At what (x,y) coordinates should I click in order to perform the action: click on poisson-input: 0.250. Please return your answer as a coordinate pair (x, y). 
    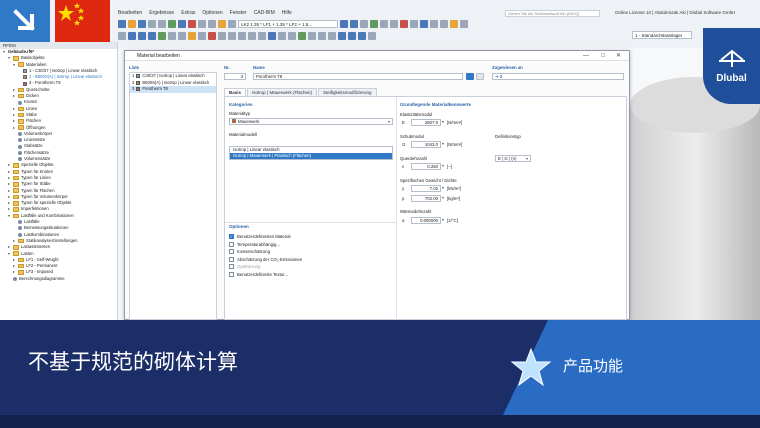
    Looking at the image, I should click on (426, 166).